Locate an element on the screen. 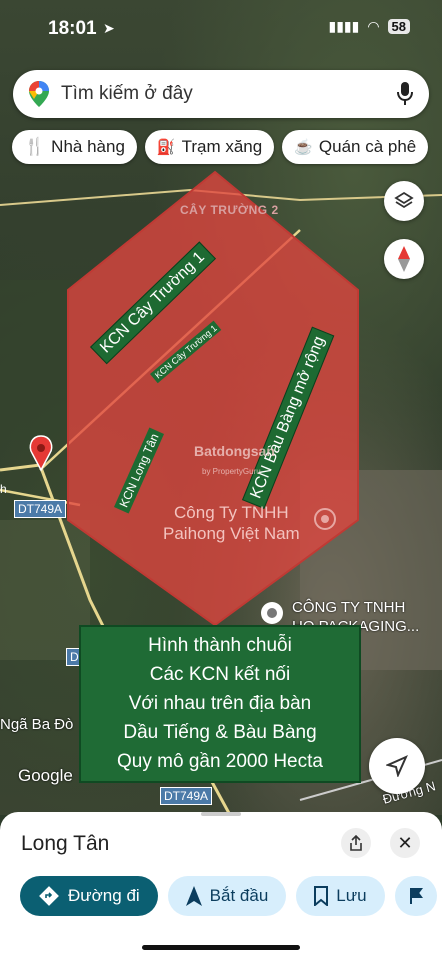 The width and height of the screenshot is (442, 960). home-indicator is located at coordinates (221, 947).